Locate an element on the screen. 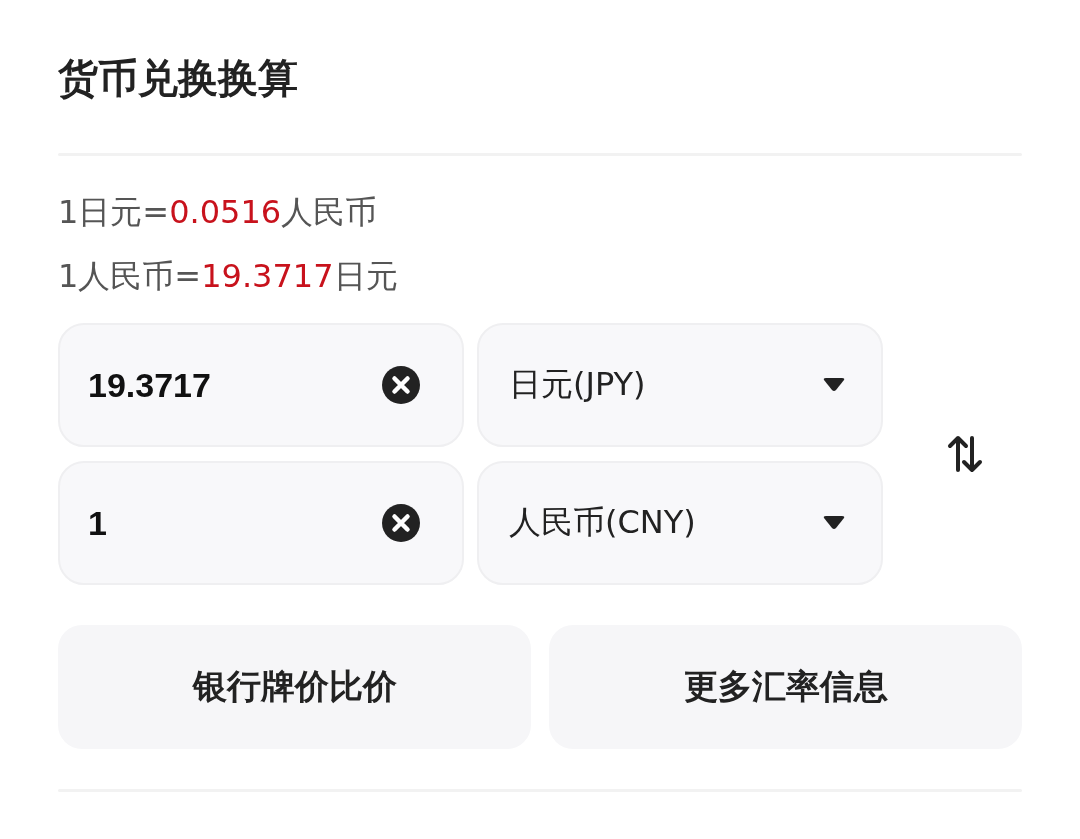 The width and height of the screenshot is (1080, 839). exchange-rate-text: 1人民币=19.3717 日元 is located at coordinates (228, 276).